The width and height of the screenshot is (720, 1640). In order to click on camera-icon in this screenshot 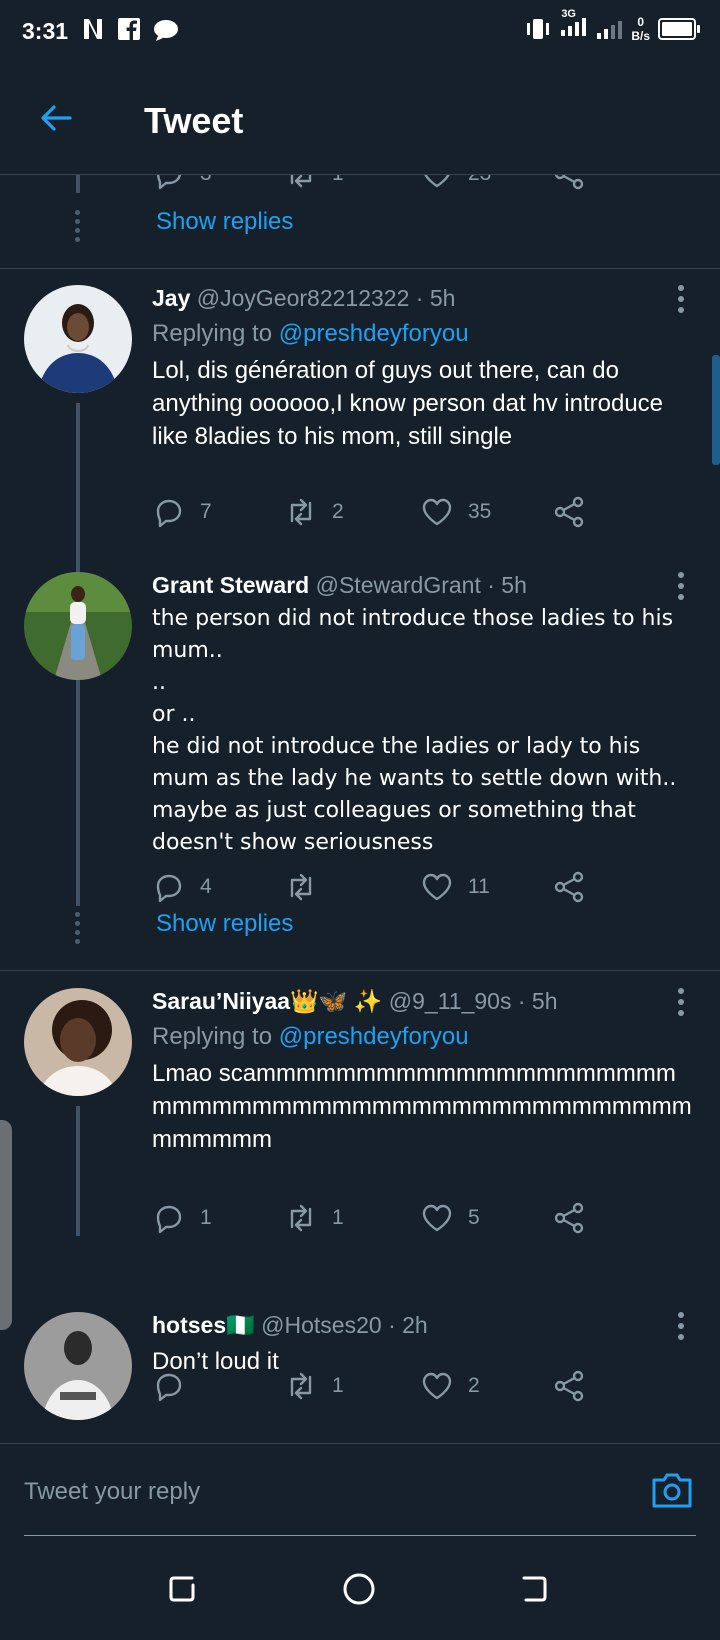, I will do `click(672, 1490)`.